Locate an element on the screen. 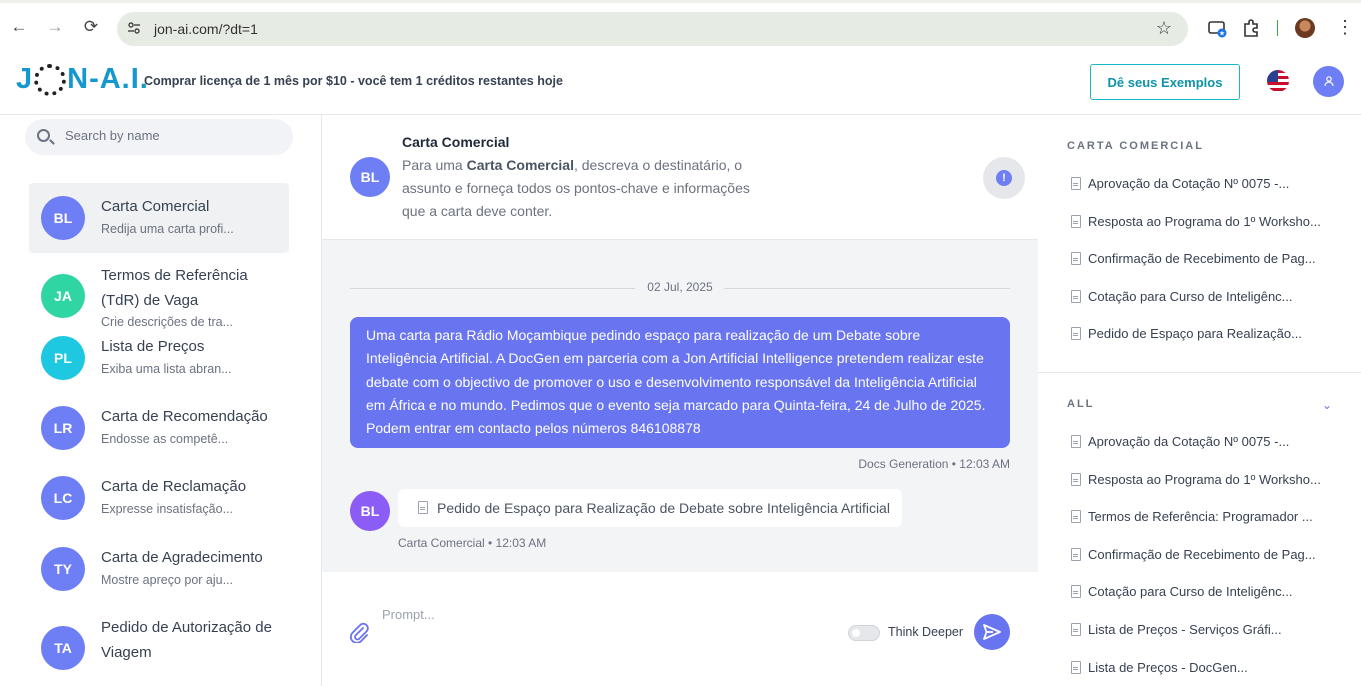 This screenshot has height=686, width=1361. date-separator: 02 Jul, 2025 is located at coordinates (680, 288).